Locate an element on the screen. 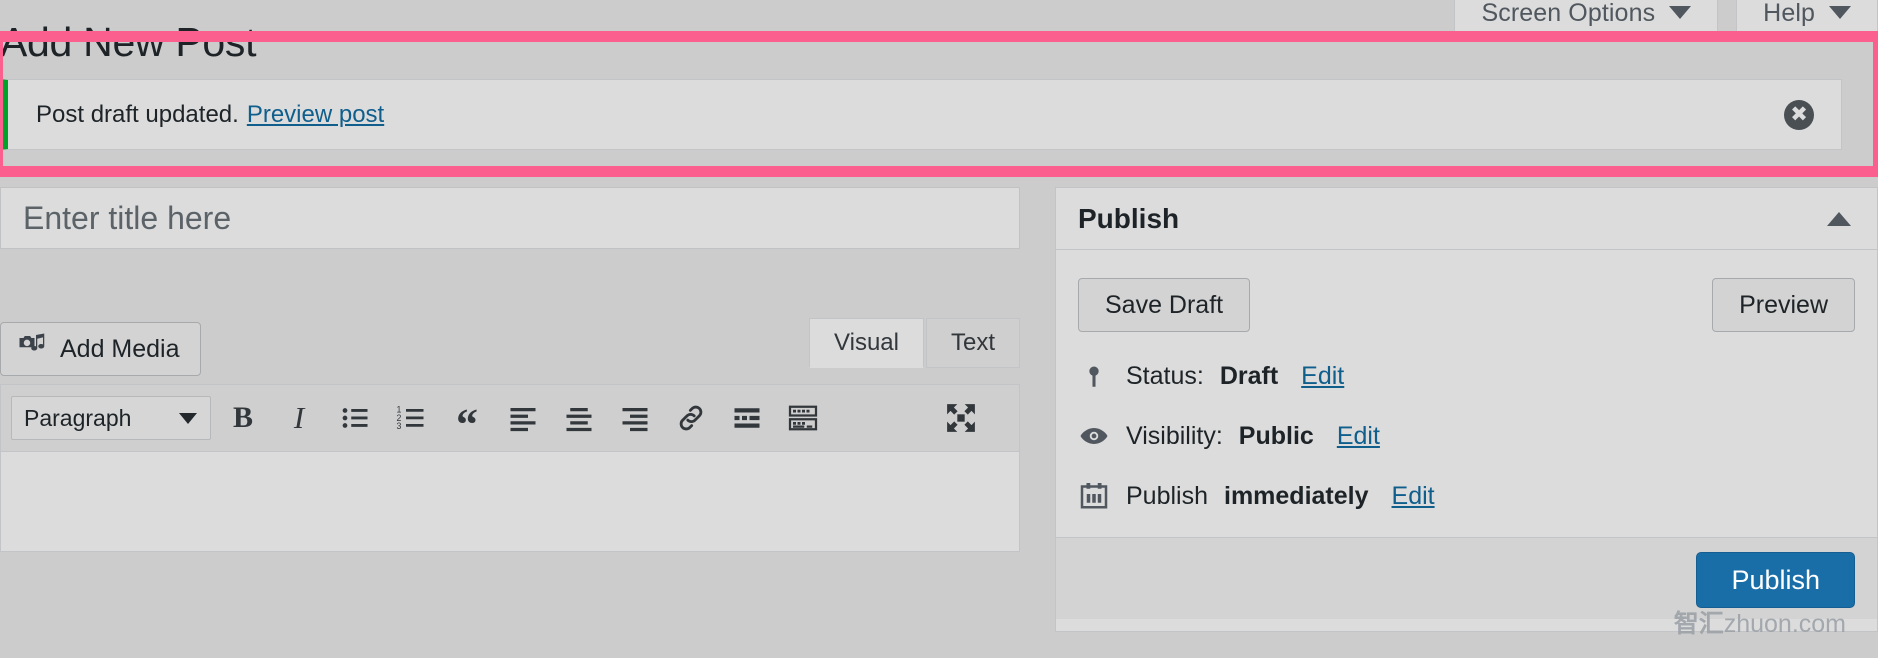 This screenshot has width=1878, height=658. align-right-icon is located at coordinates (635, 418).